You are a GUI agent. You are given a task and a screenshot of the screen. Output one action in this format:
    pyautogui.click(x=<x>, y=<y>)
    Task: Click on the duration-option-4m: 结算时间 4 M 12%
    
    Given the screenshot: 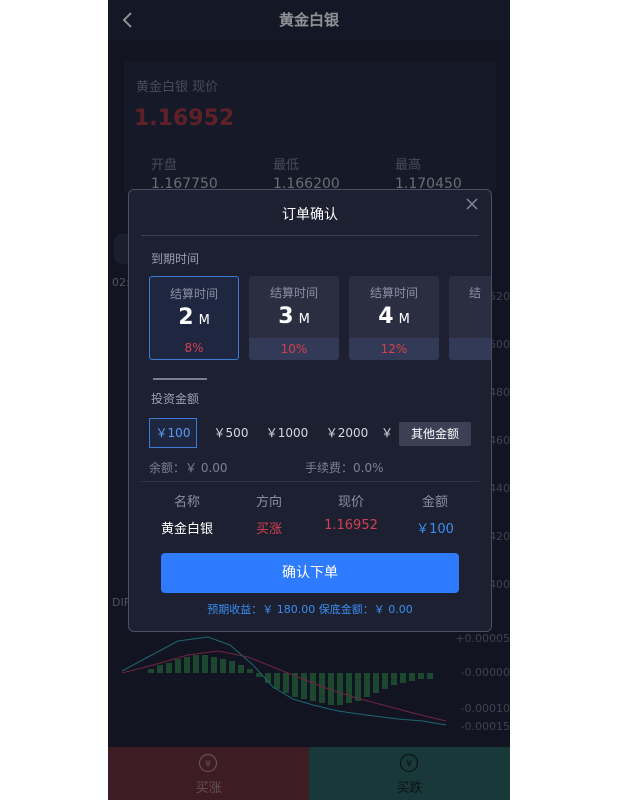 What is the action you would take?
    pyautogui.click(x=394, y=318)
    